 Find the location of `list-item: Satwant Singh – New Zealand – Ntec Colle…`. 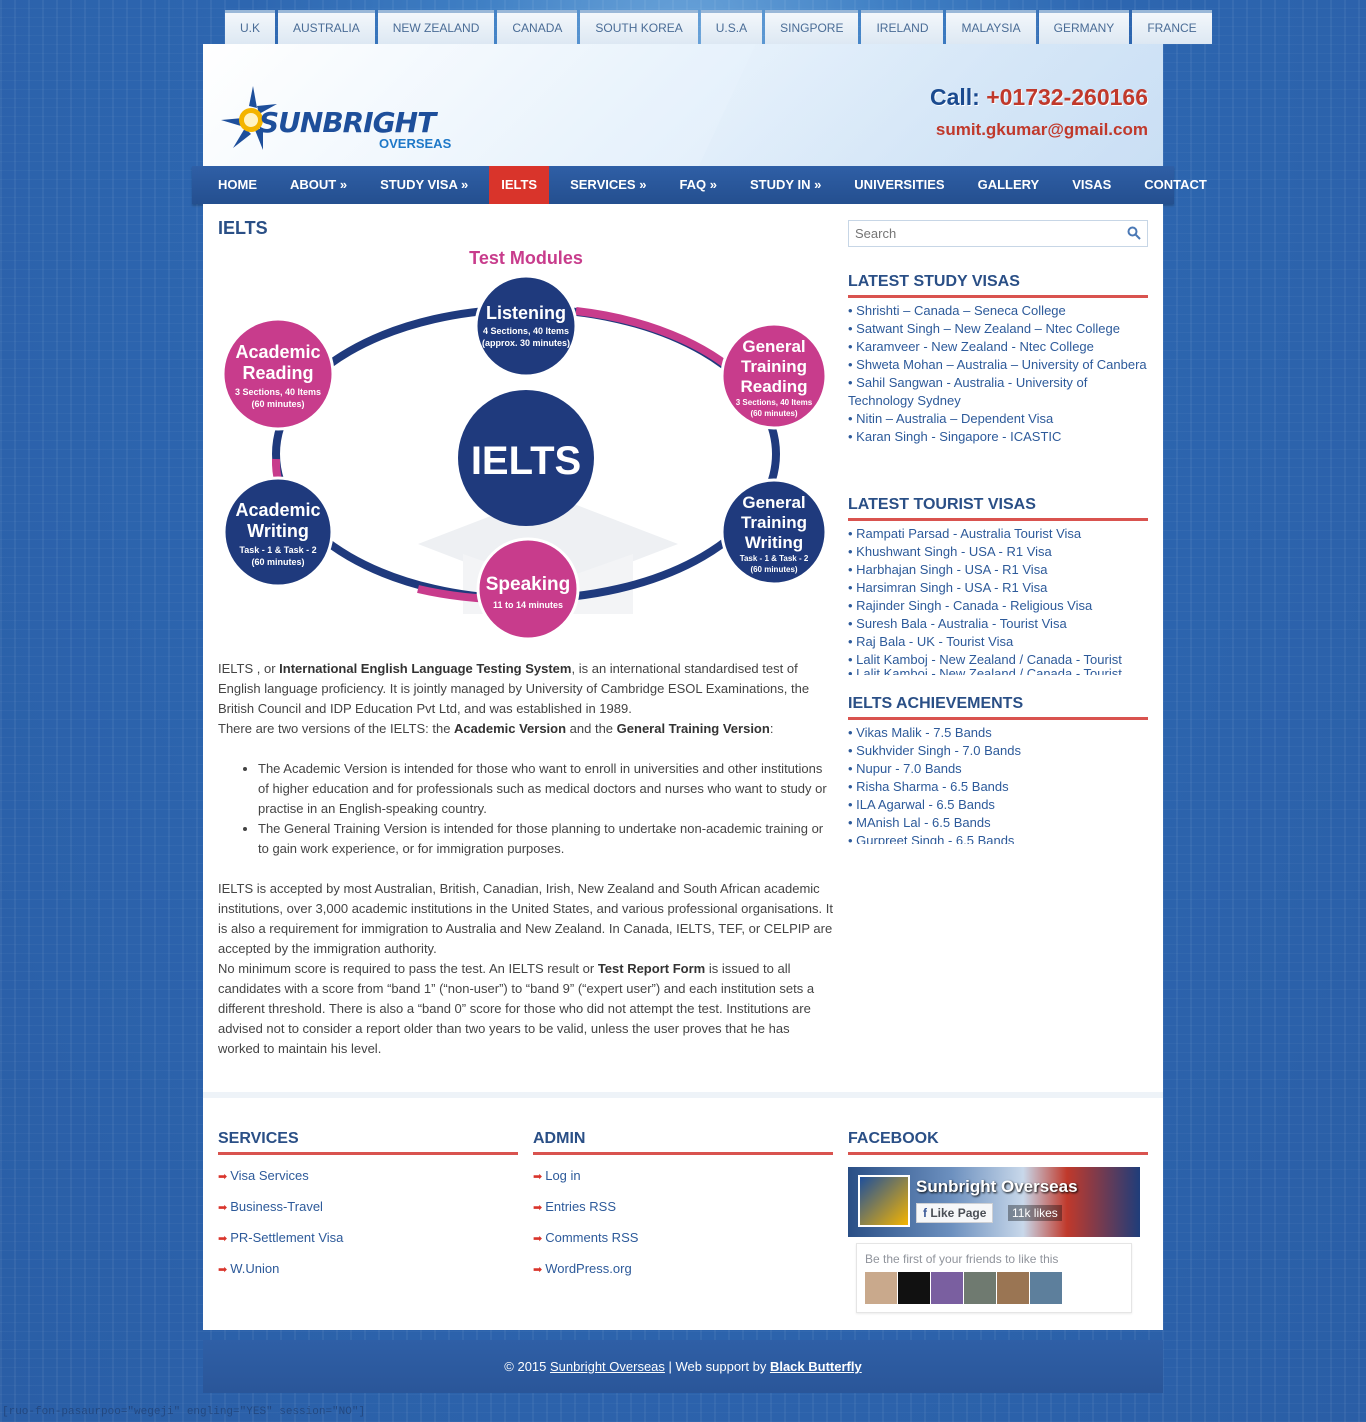

list-item: Satwant Singh – New Zealand – Ntec Colle… is located at coordinates (998, 329).